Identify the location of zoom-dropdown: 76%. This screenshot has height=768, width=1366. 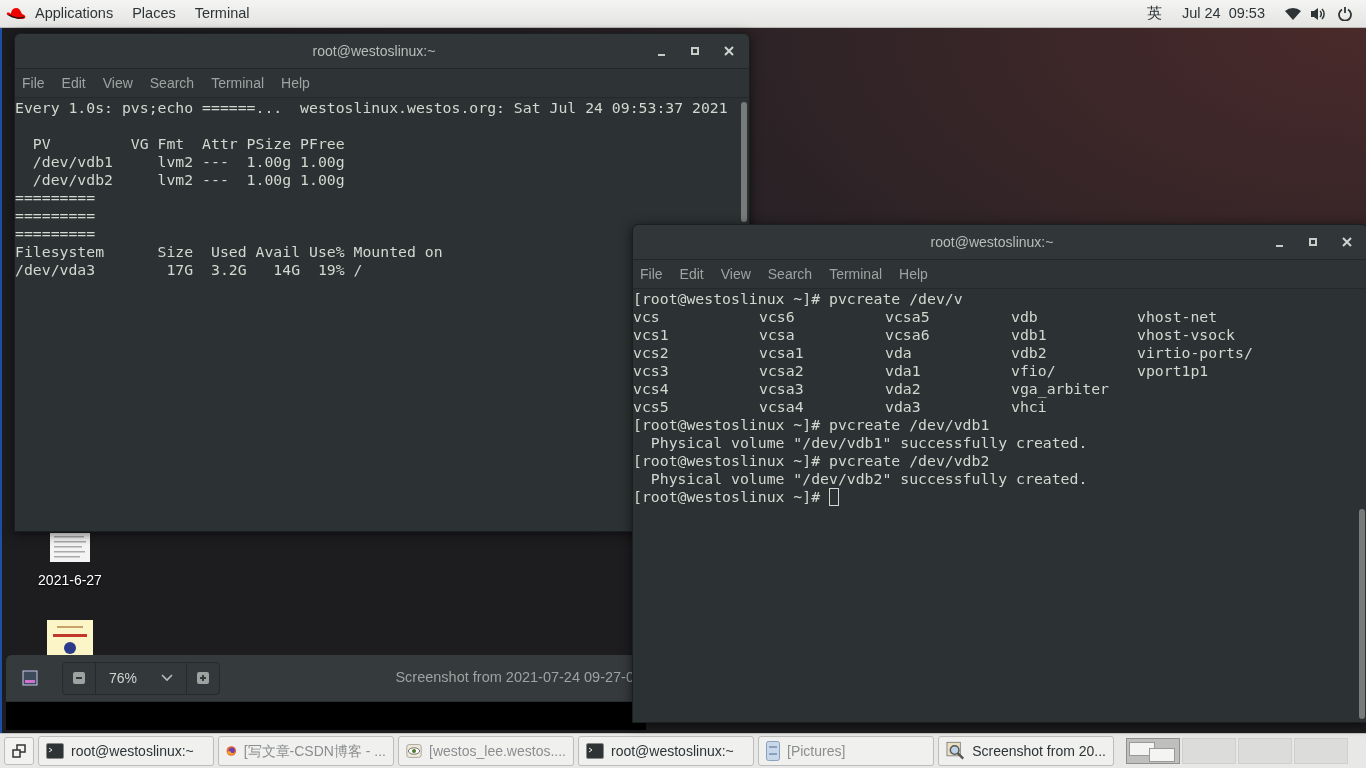
(141, 678).